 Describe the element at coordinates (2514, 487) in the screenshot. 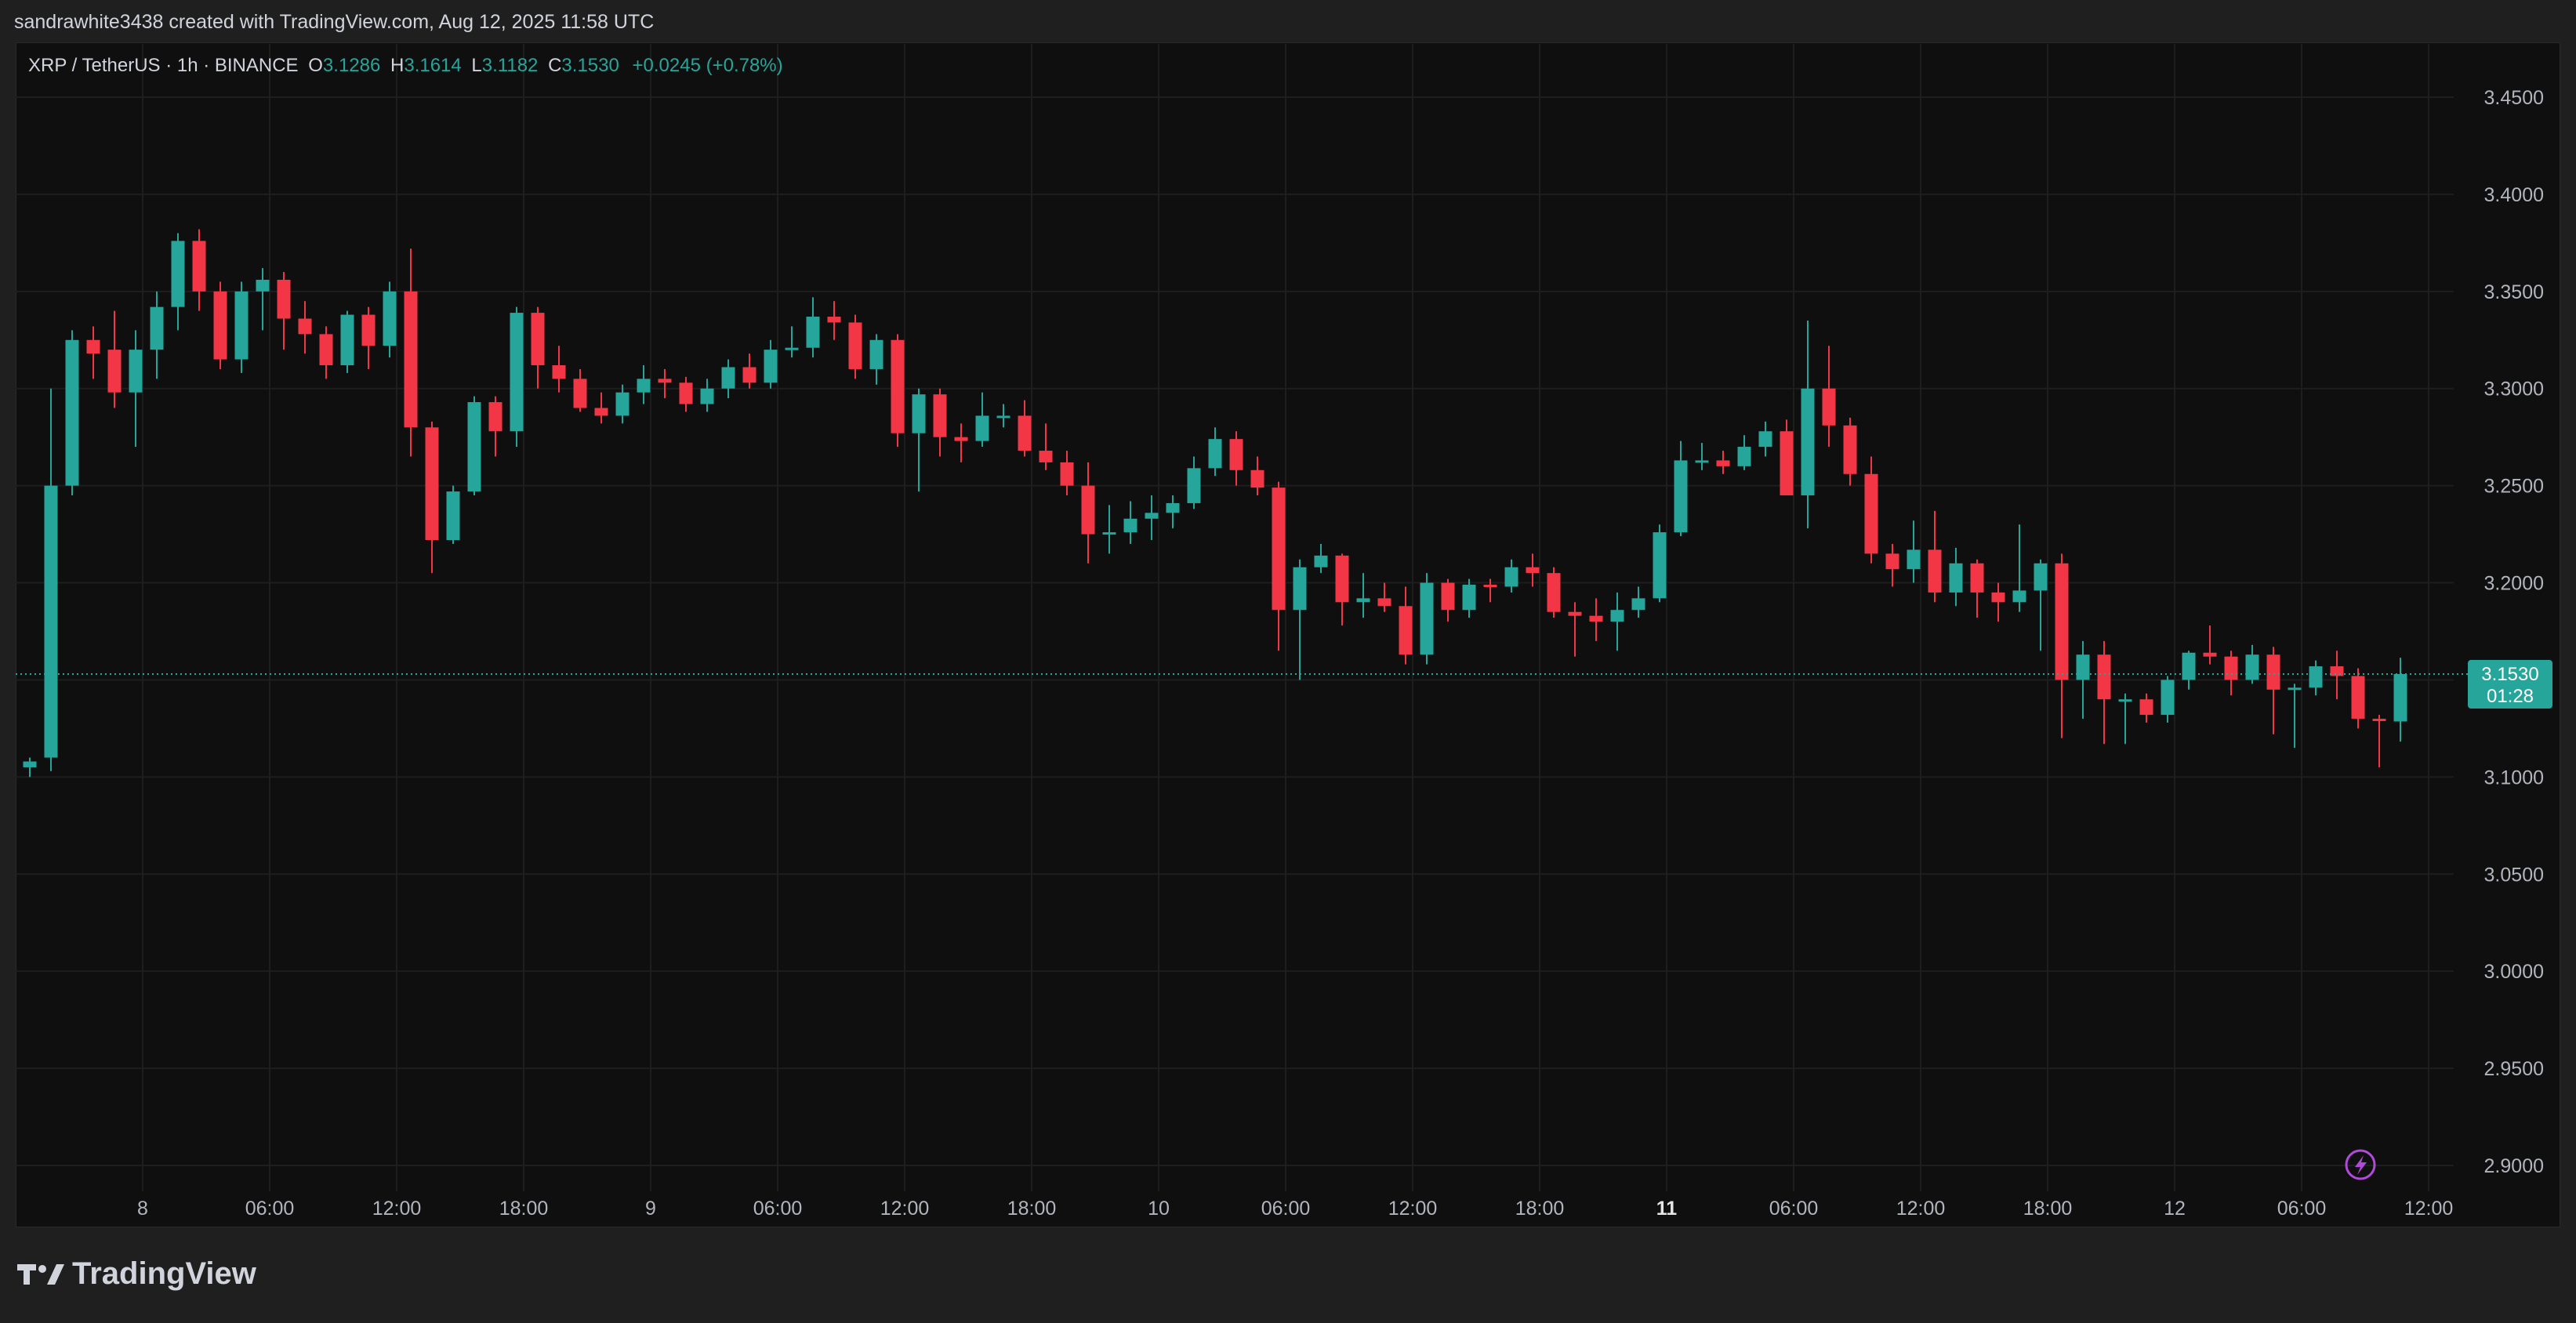

I see `y-tick-label: 3.2500` at that location.